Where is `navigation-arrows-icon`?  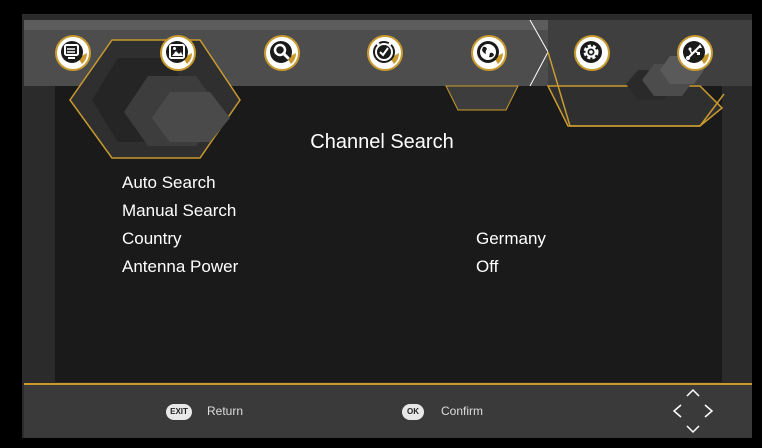
navigation-arrows-icon is located at coordinates (693, 411).